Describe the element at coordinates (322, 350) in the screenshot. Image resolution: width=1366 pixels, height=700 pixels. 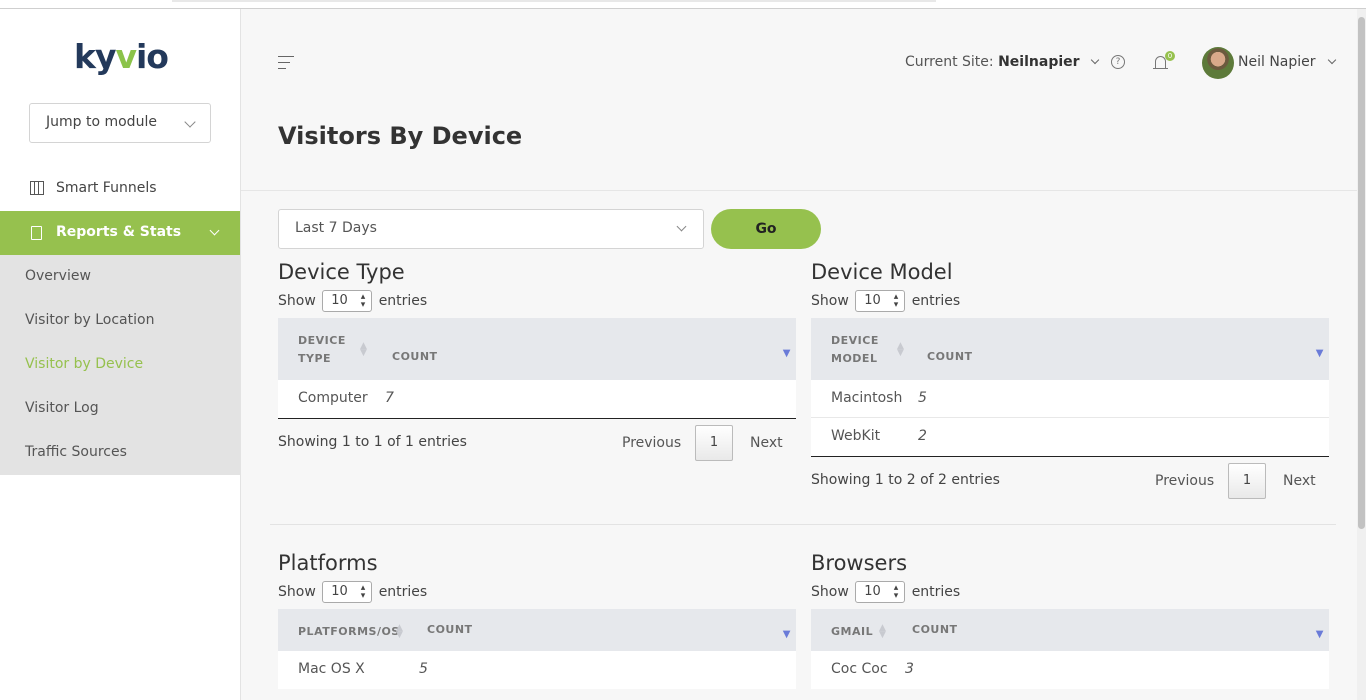
I see `column-header-device-type: DEVICE TYPE` at that location.